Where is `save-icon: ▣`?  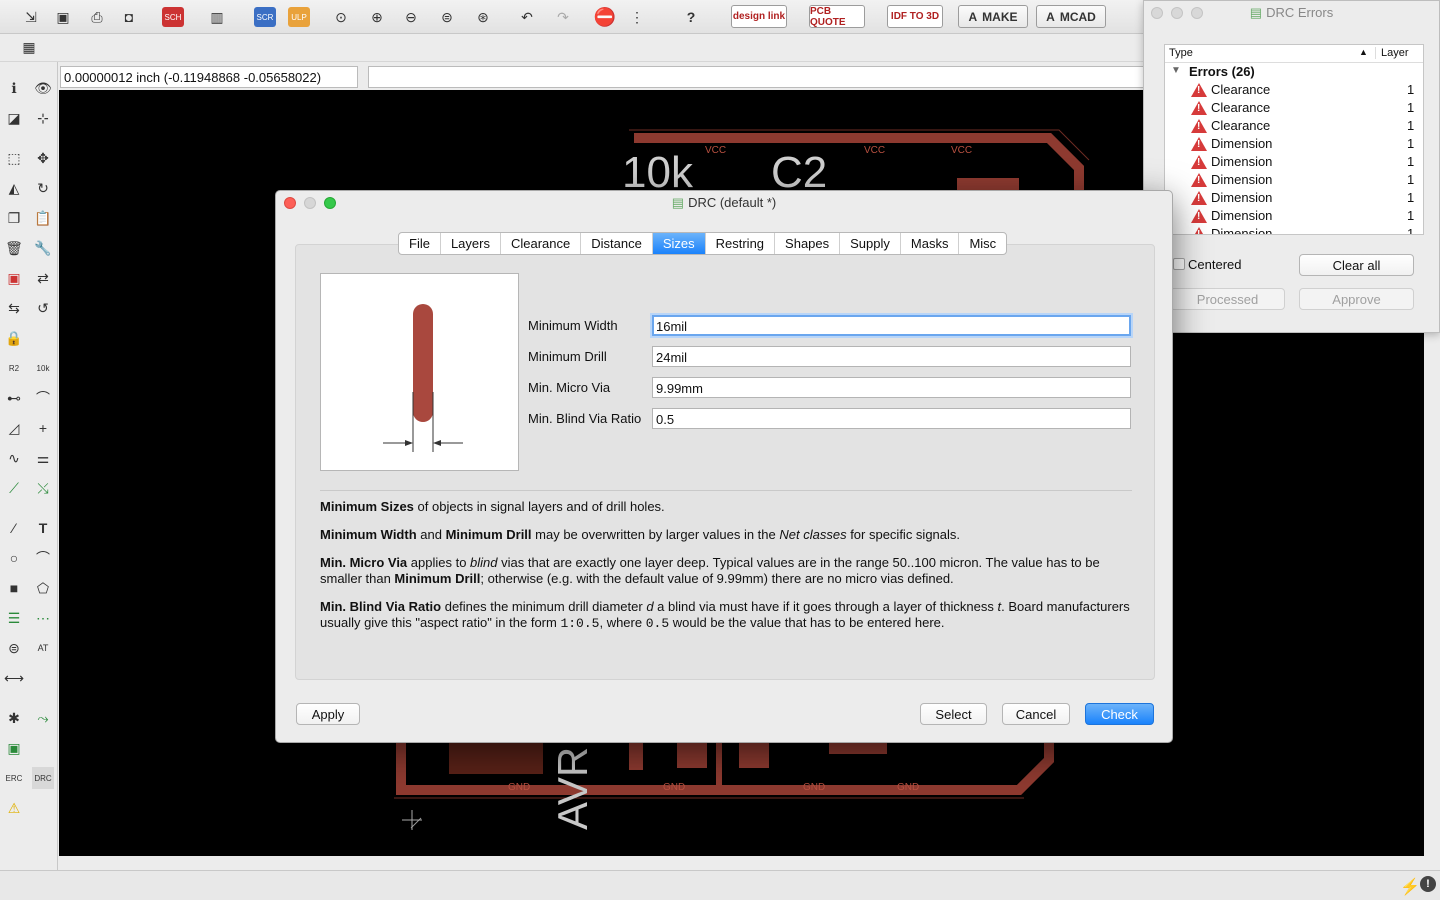
save-icon: ▣ is located at coordinates (63, 17).